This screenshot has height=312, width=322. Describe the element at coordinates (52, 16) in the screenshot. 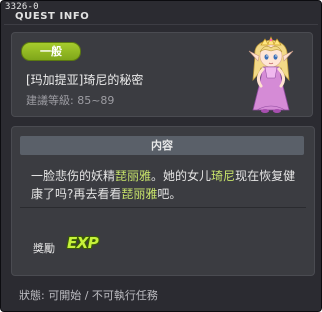

I see `window-title: QUEST INFO` at that location.